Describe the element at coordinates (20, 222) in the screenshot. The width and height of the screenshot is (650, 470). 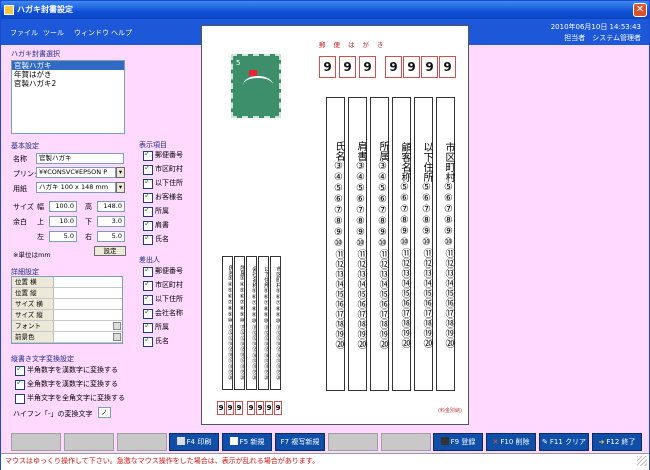
I see `margin-label: 余白` at that location.